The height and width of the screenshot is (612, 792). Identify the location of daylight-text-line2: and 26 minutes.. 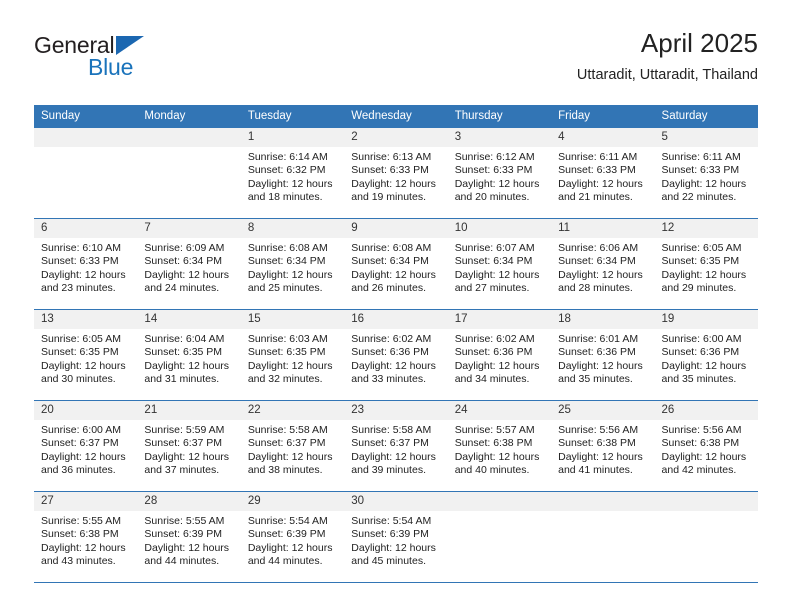
(388, 288).